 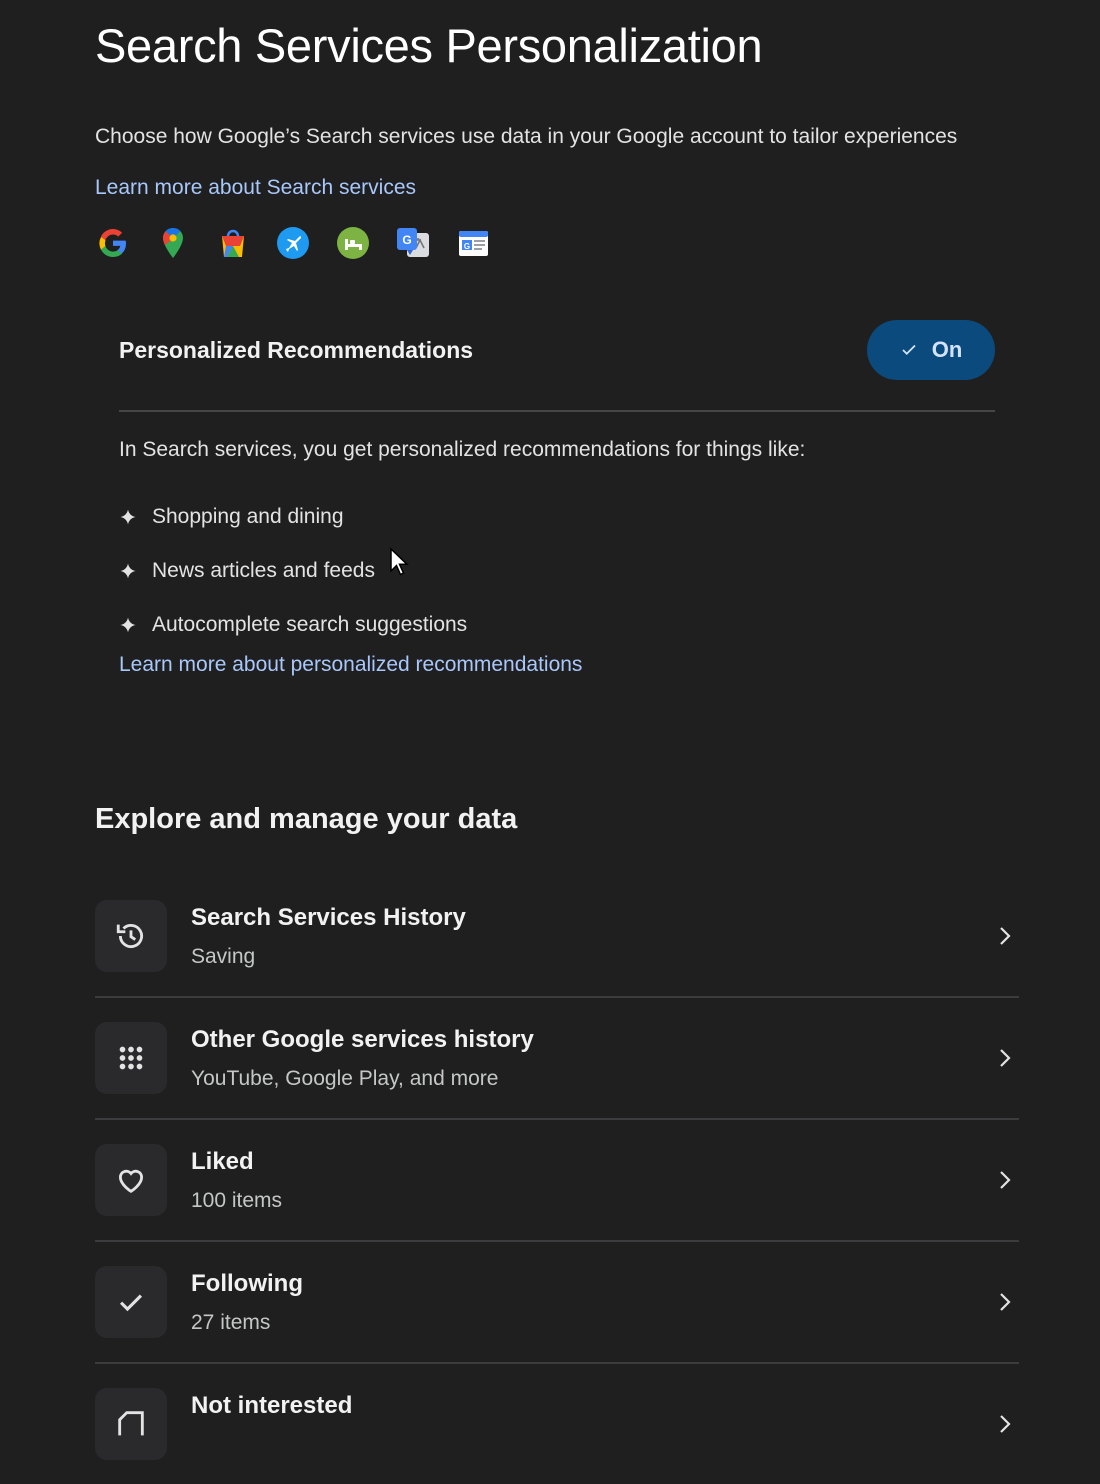 I want to click on row-subtitle: 100 items, so click(x=237, y=1200).